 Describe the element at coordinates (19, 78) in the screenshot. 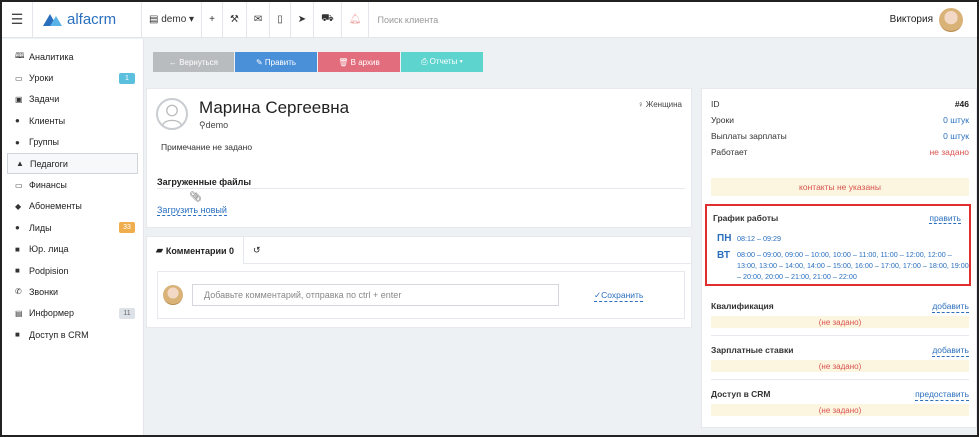

I see `calendar-icon: ▭` at that location.